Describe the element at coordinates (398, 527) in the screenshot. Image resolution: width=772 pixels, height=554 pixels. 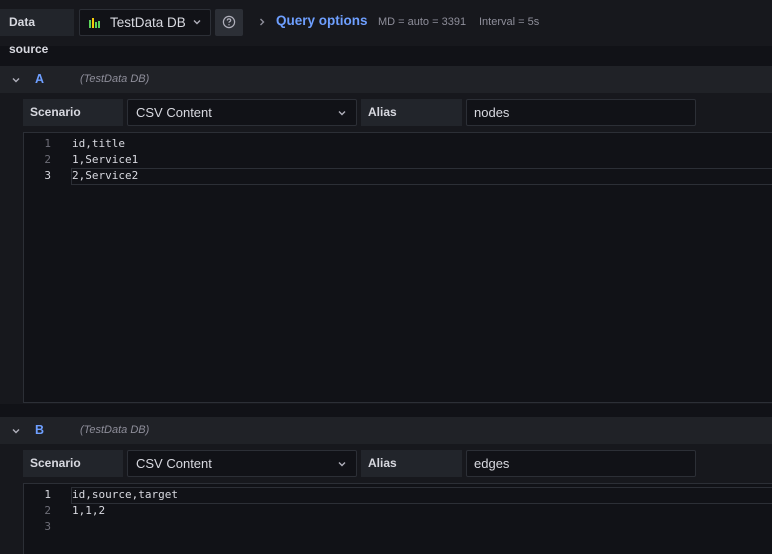
I see `editor-line: 3` at that location.